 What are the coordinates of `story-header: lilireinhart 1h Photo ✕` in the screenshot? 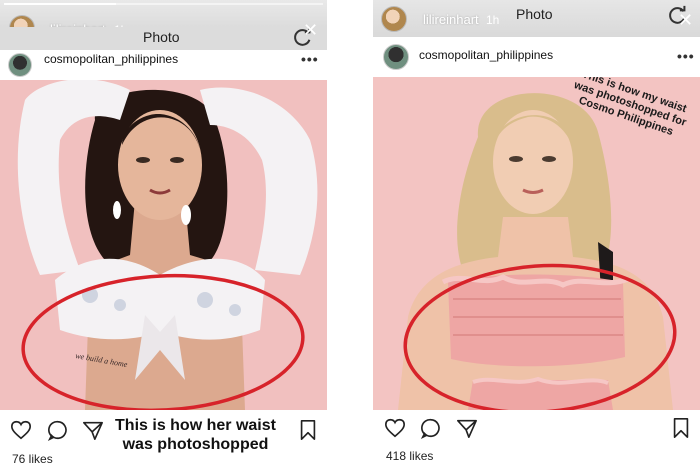 It's located at (536, 18).